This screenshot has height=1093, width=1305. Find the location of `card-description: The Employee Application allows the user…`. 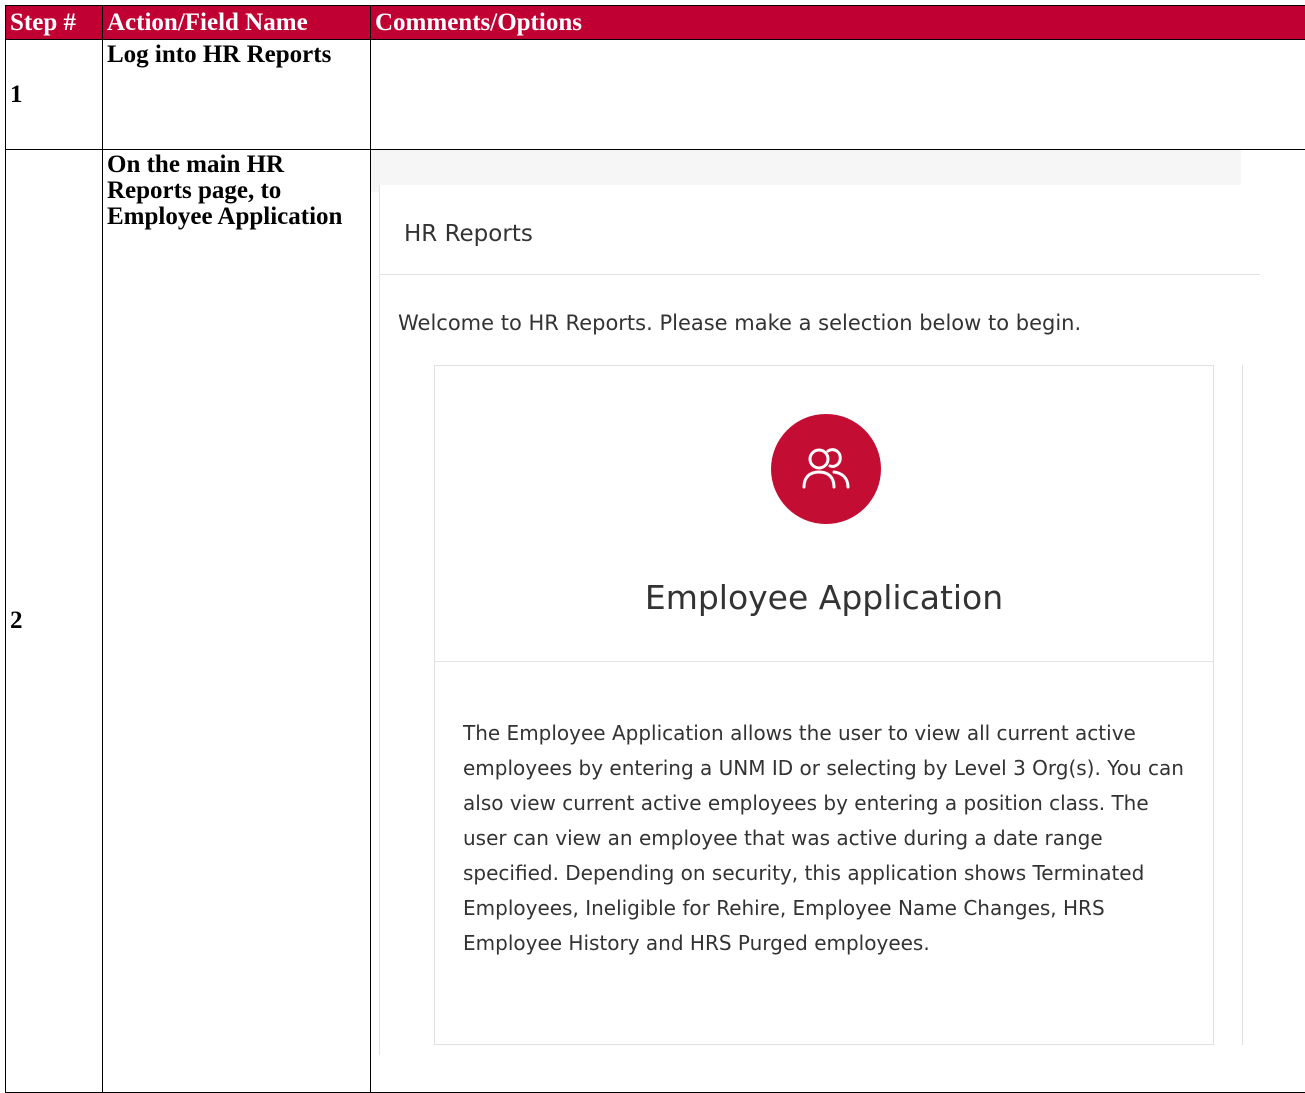

card-description: The Employee Application allows the user… is located at coordinates (828, 838).